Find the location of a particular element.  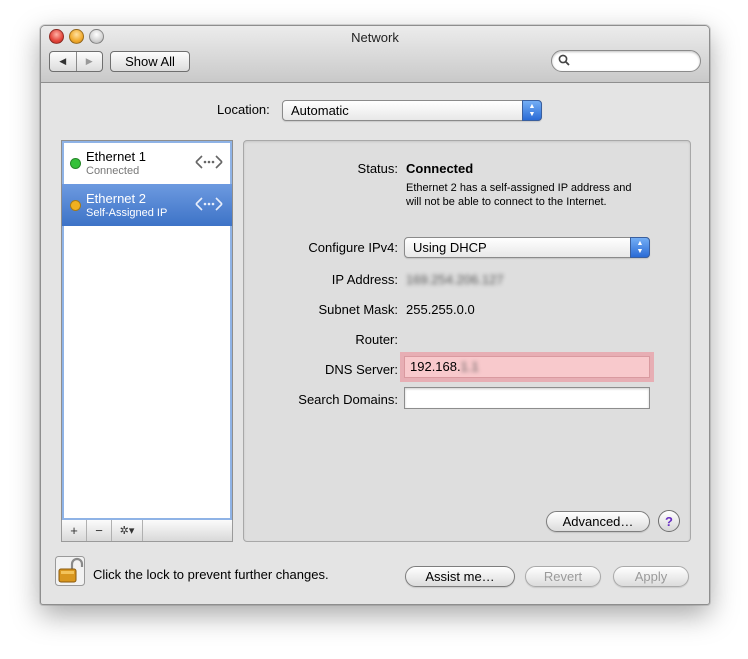

dns-server-value-visible: 192.168. is located at coordinates (435, 366).